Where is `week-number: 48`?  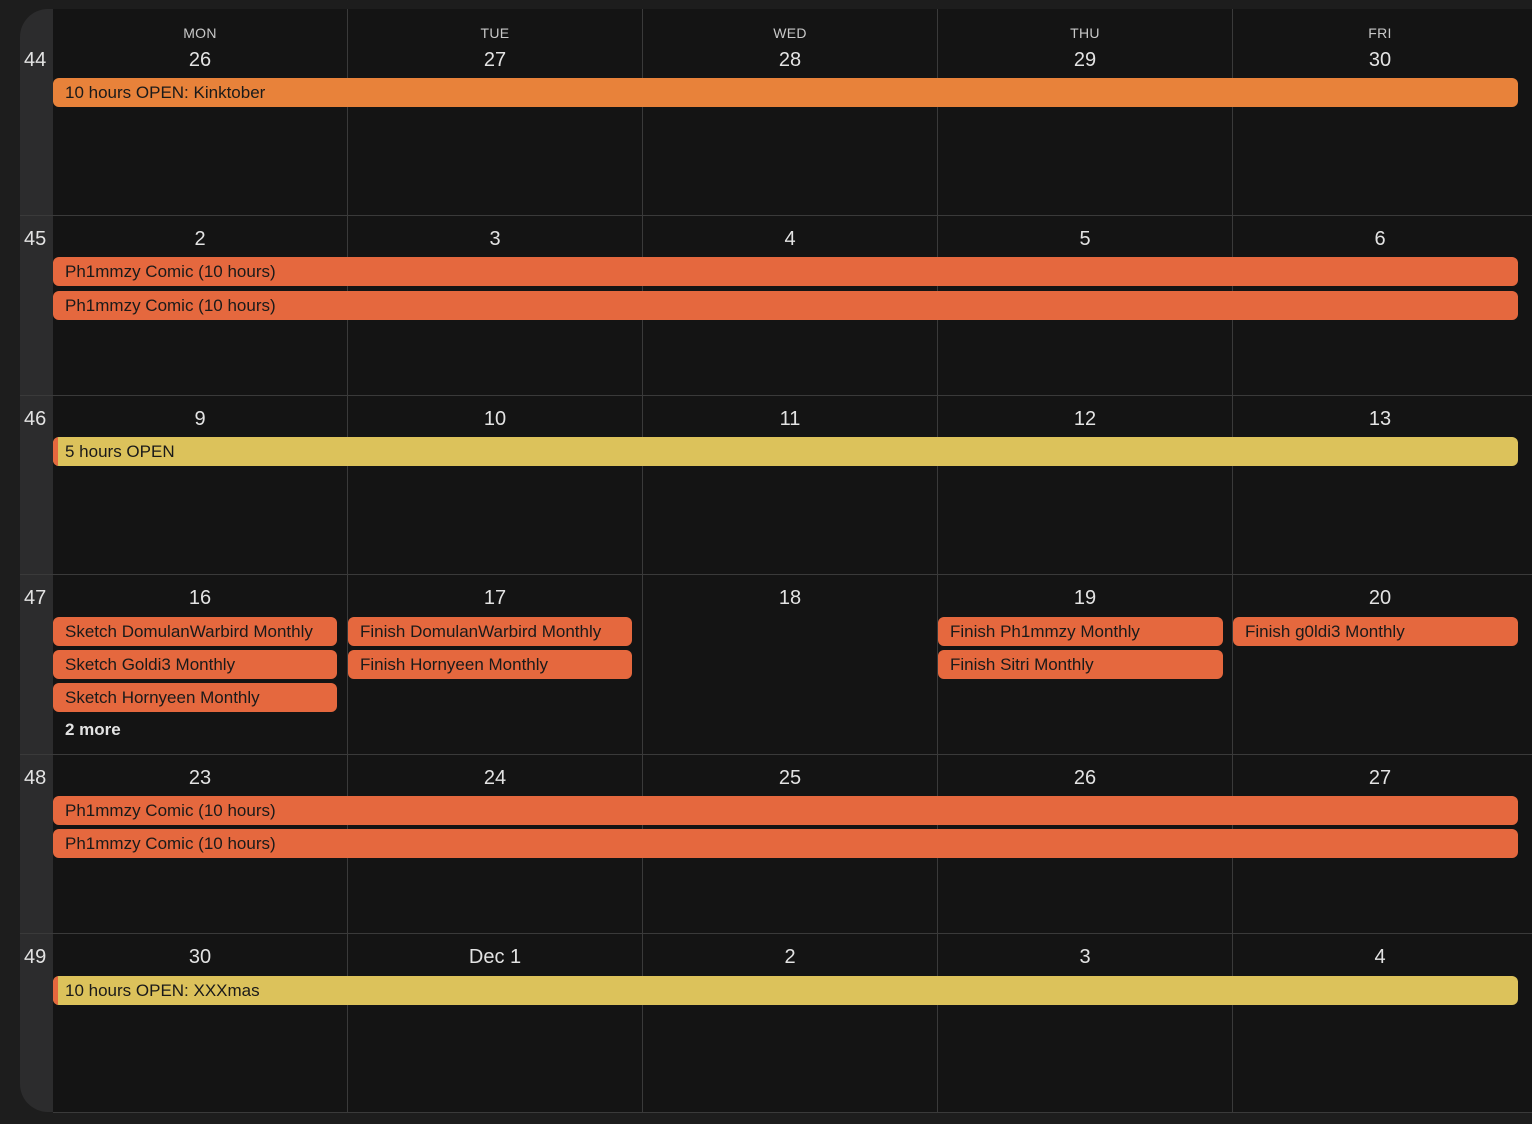
week-number: 48 is located at coordinates (35, 778).